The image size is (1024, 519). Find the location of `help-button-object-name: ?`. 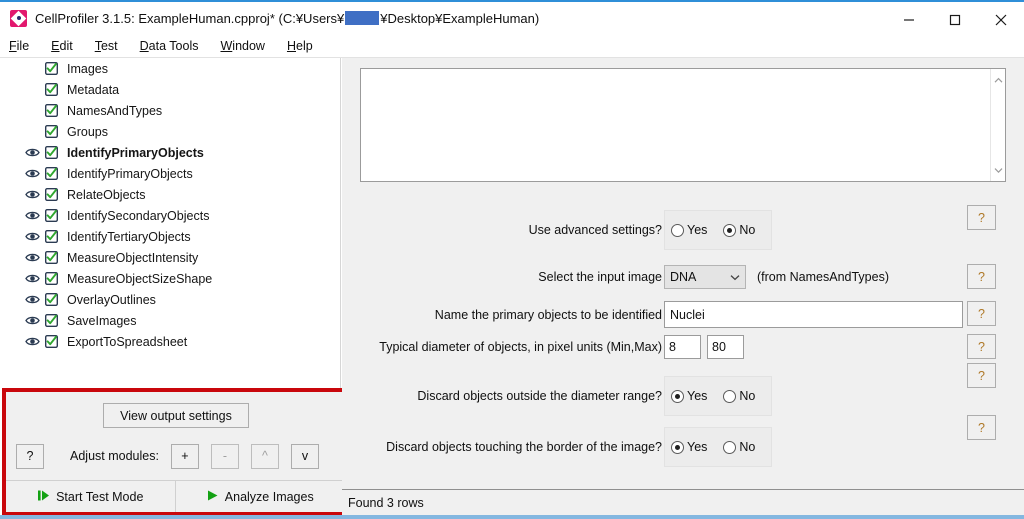

help-button-object-name: ? is located at coordinates (981, 313).